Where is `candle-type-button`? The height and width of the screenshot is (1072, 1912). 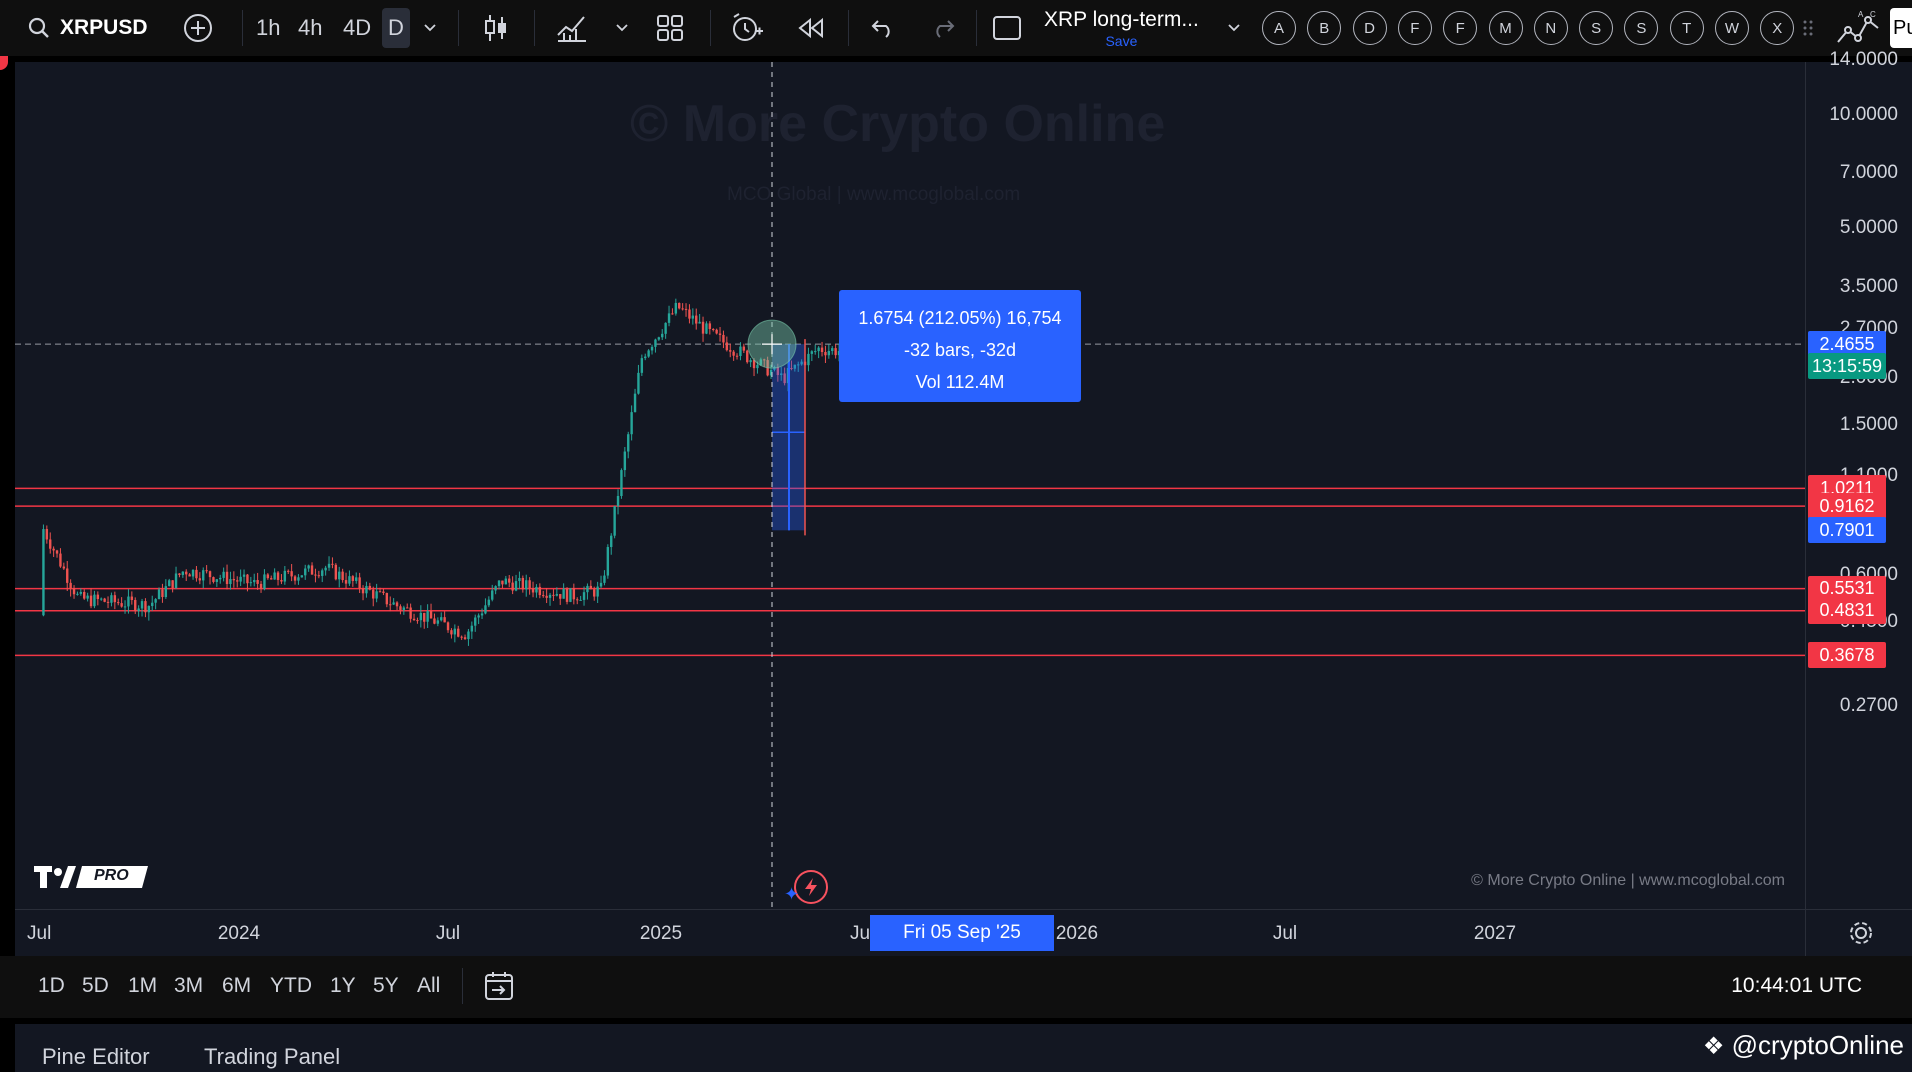 candle-type-button is located at coordinates (496, 28).